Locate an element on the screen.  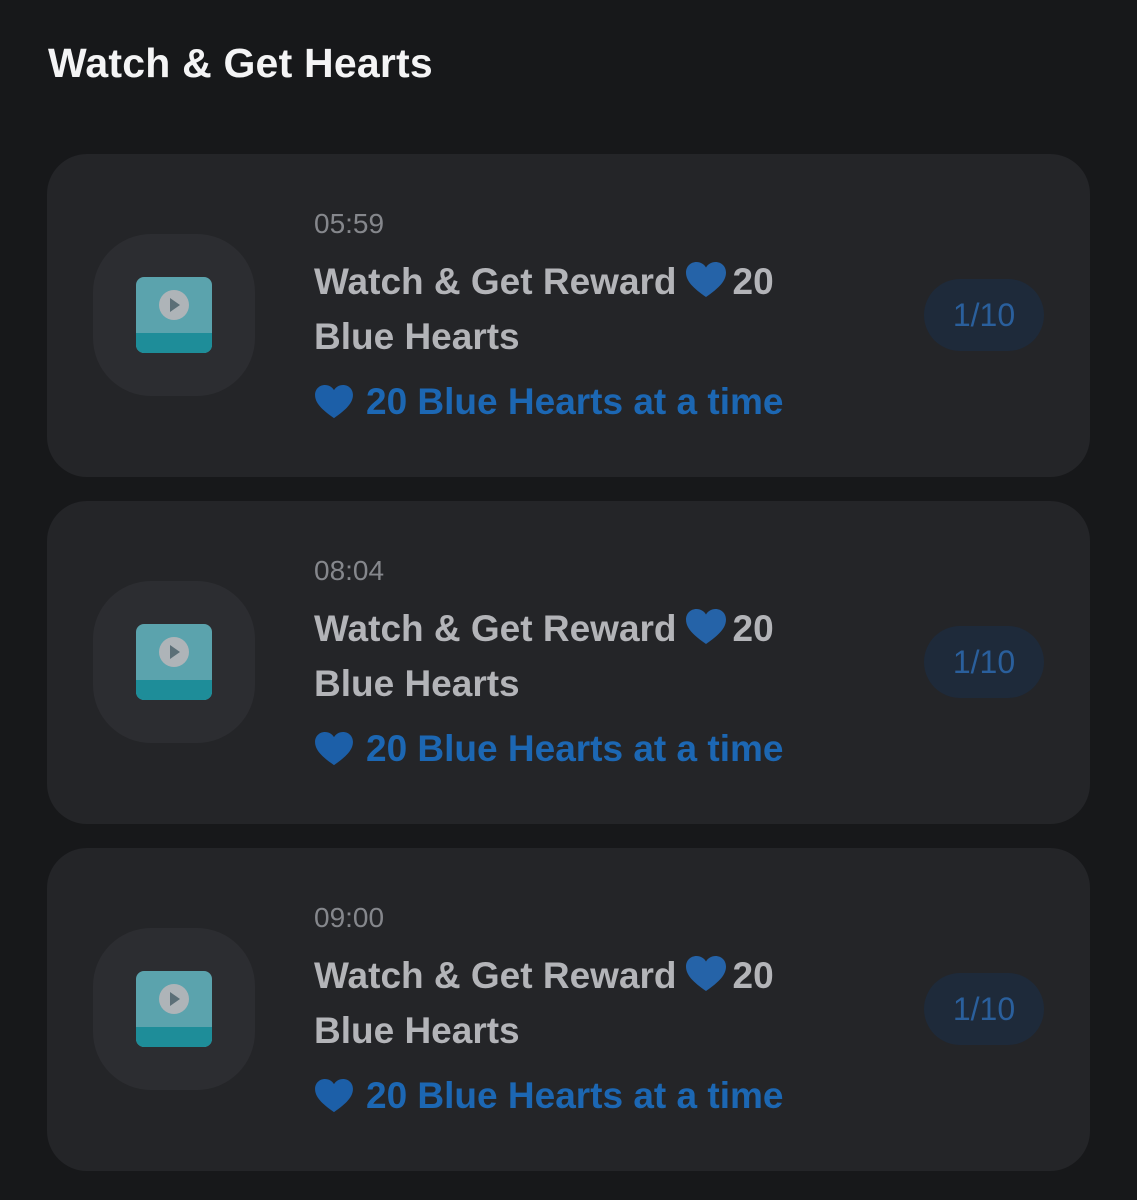
task-time: 09:00 is located at coordinates (349, 917).